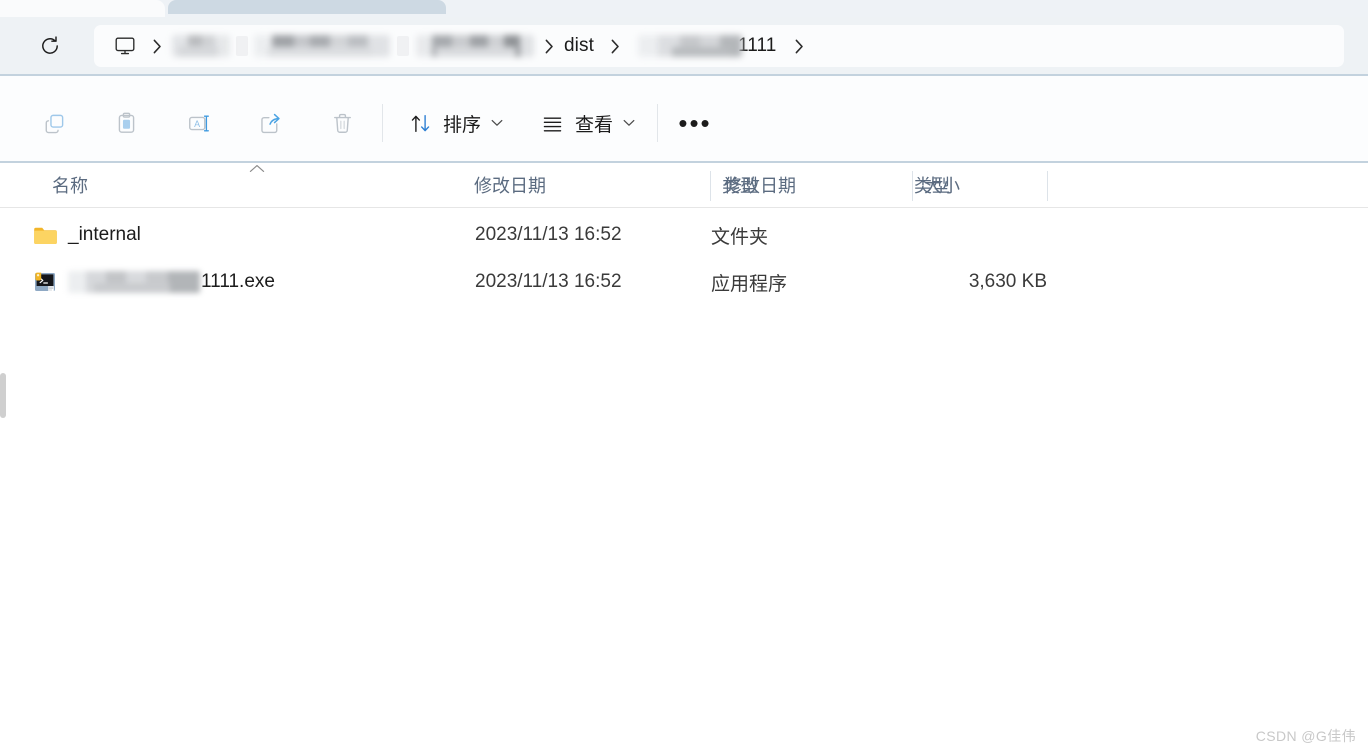  I want to click on svg-text: A, so click(197, 124).